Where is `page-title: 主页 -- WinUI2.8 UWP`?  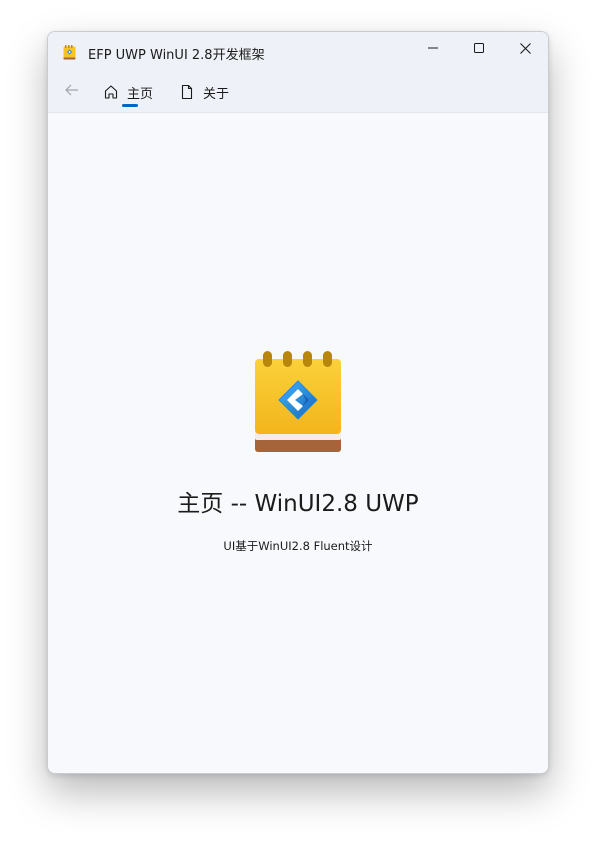 page-title: 主页 -- WinUI2.8 UWP is located at coordinates (298, 504).